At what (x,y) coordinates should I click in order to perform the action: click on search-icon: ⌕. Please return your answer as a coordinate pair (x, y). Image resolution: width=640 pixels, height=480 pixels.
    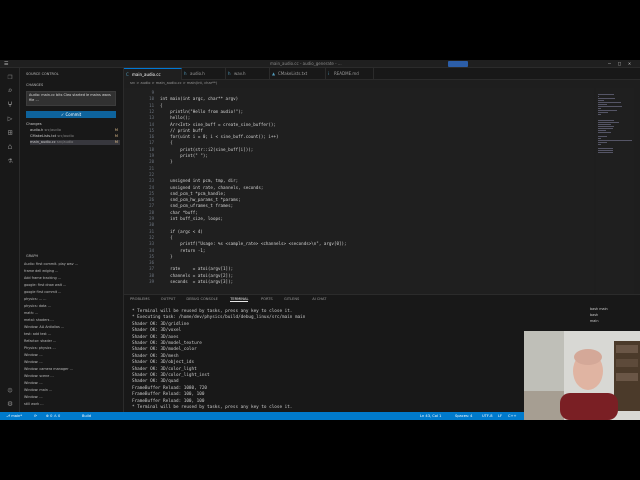
    Looking at the image, I should click on (10, 91).